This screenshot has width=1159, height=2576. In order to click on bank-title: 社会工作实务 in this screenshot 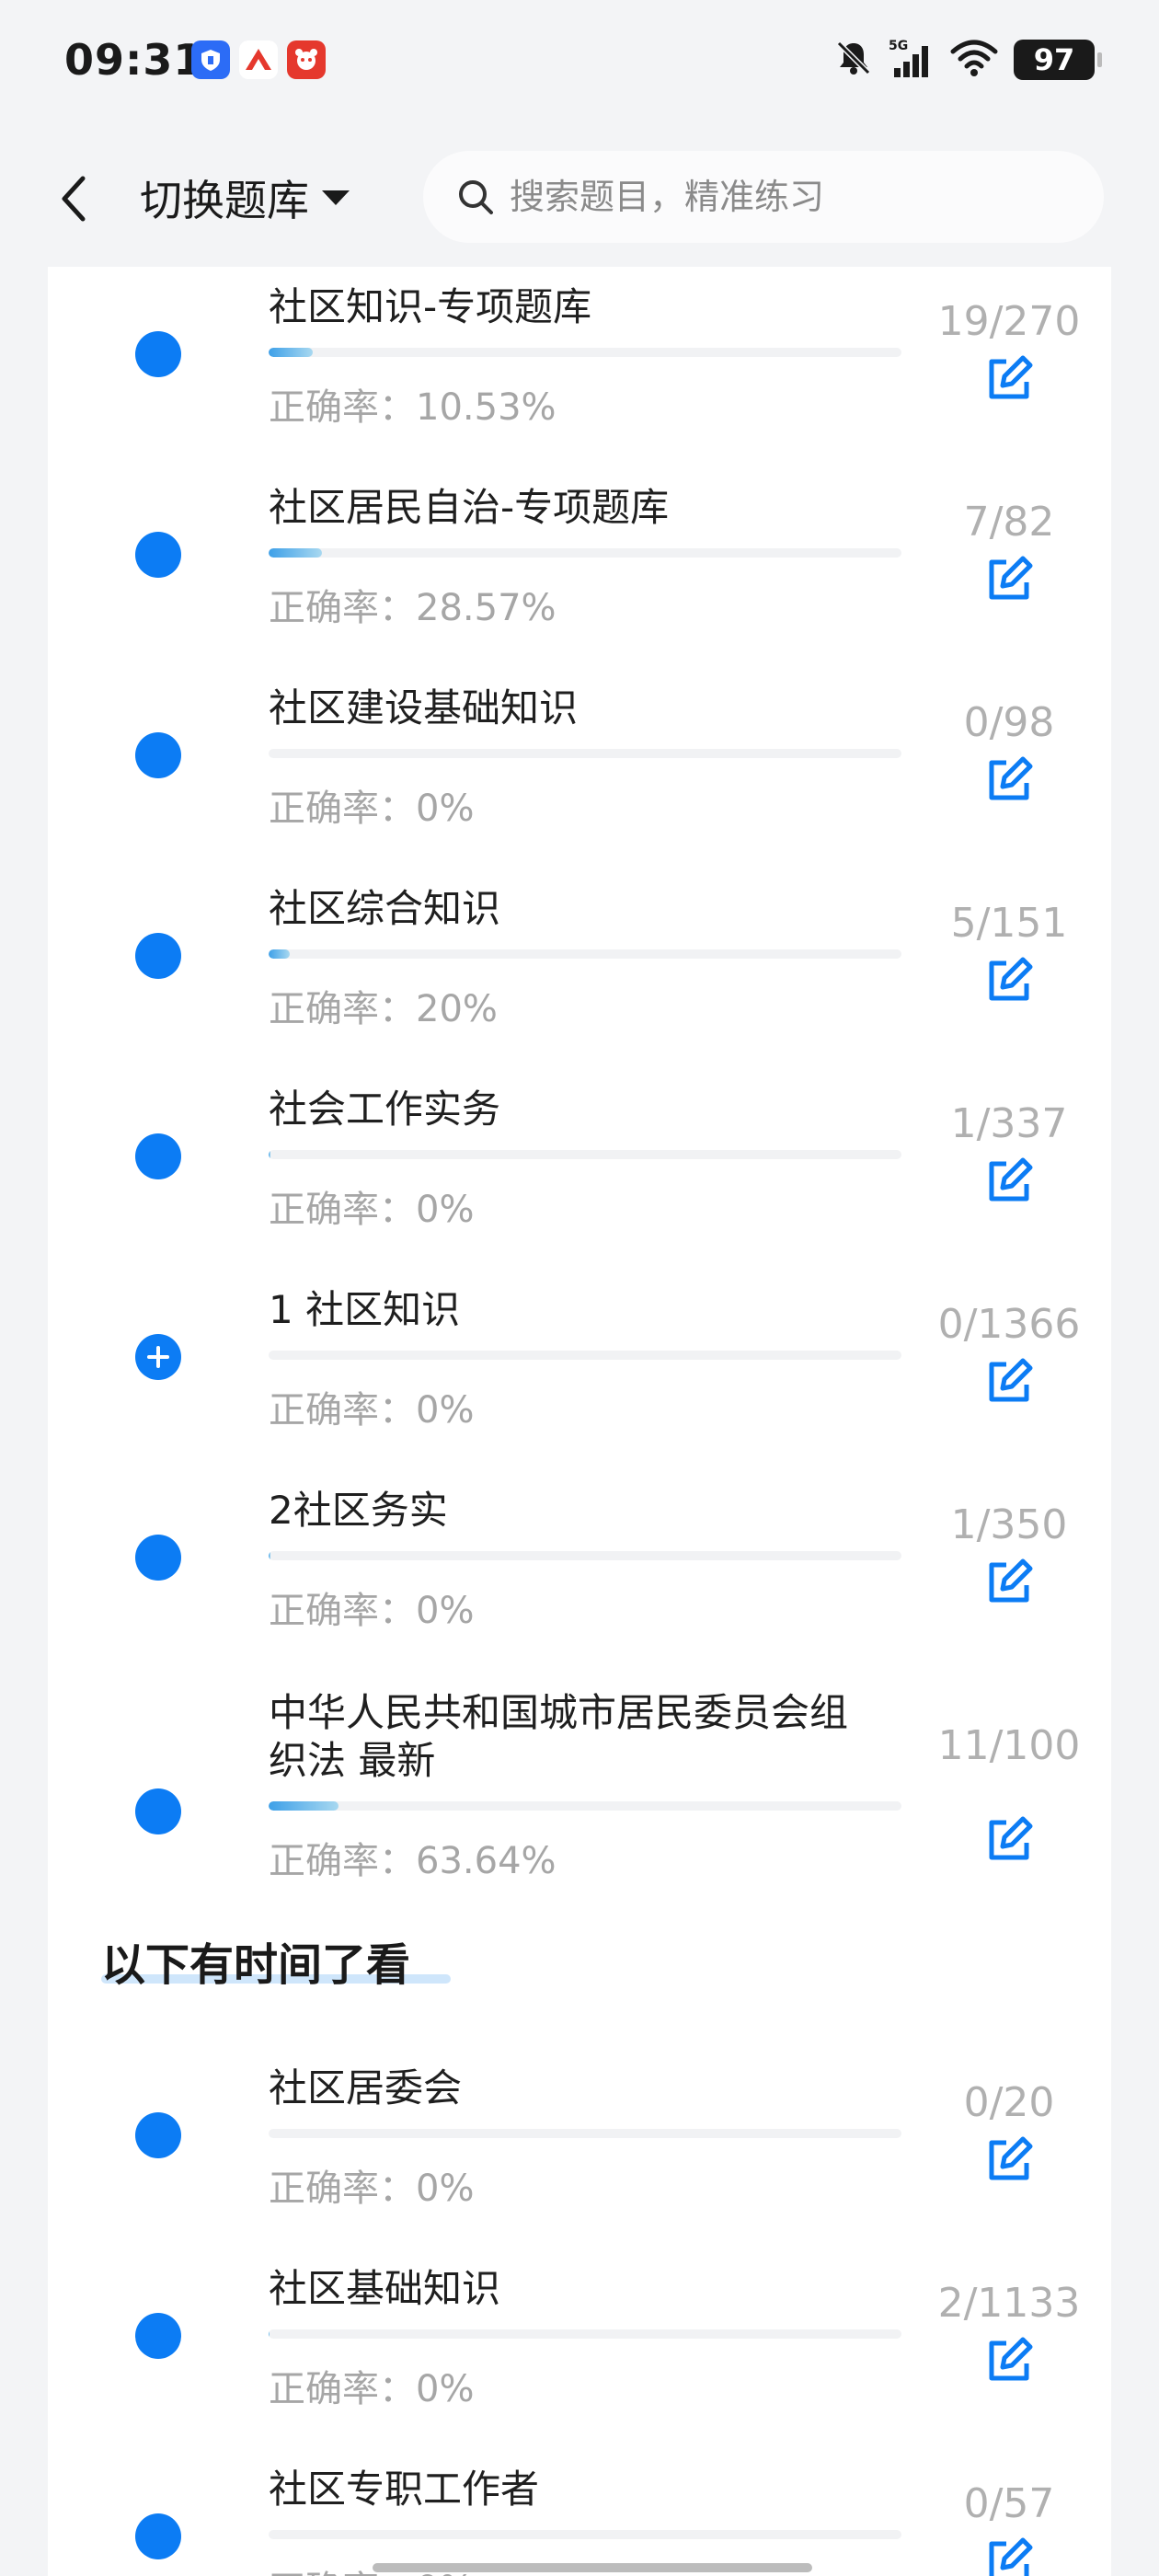, I will do `click(385, 1109)`.